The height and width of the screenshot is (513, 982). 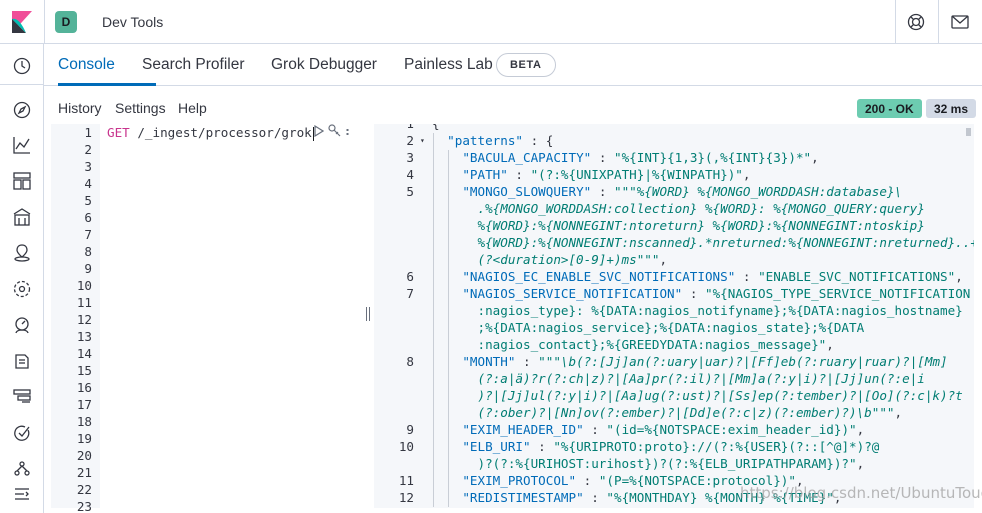 What do you see at coordinates (527, 157) in the screenshot?
I see `code-token: "BACULA_CAPACITY"` at bounding box center [527, 157].